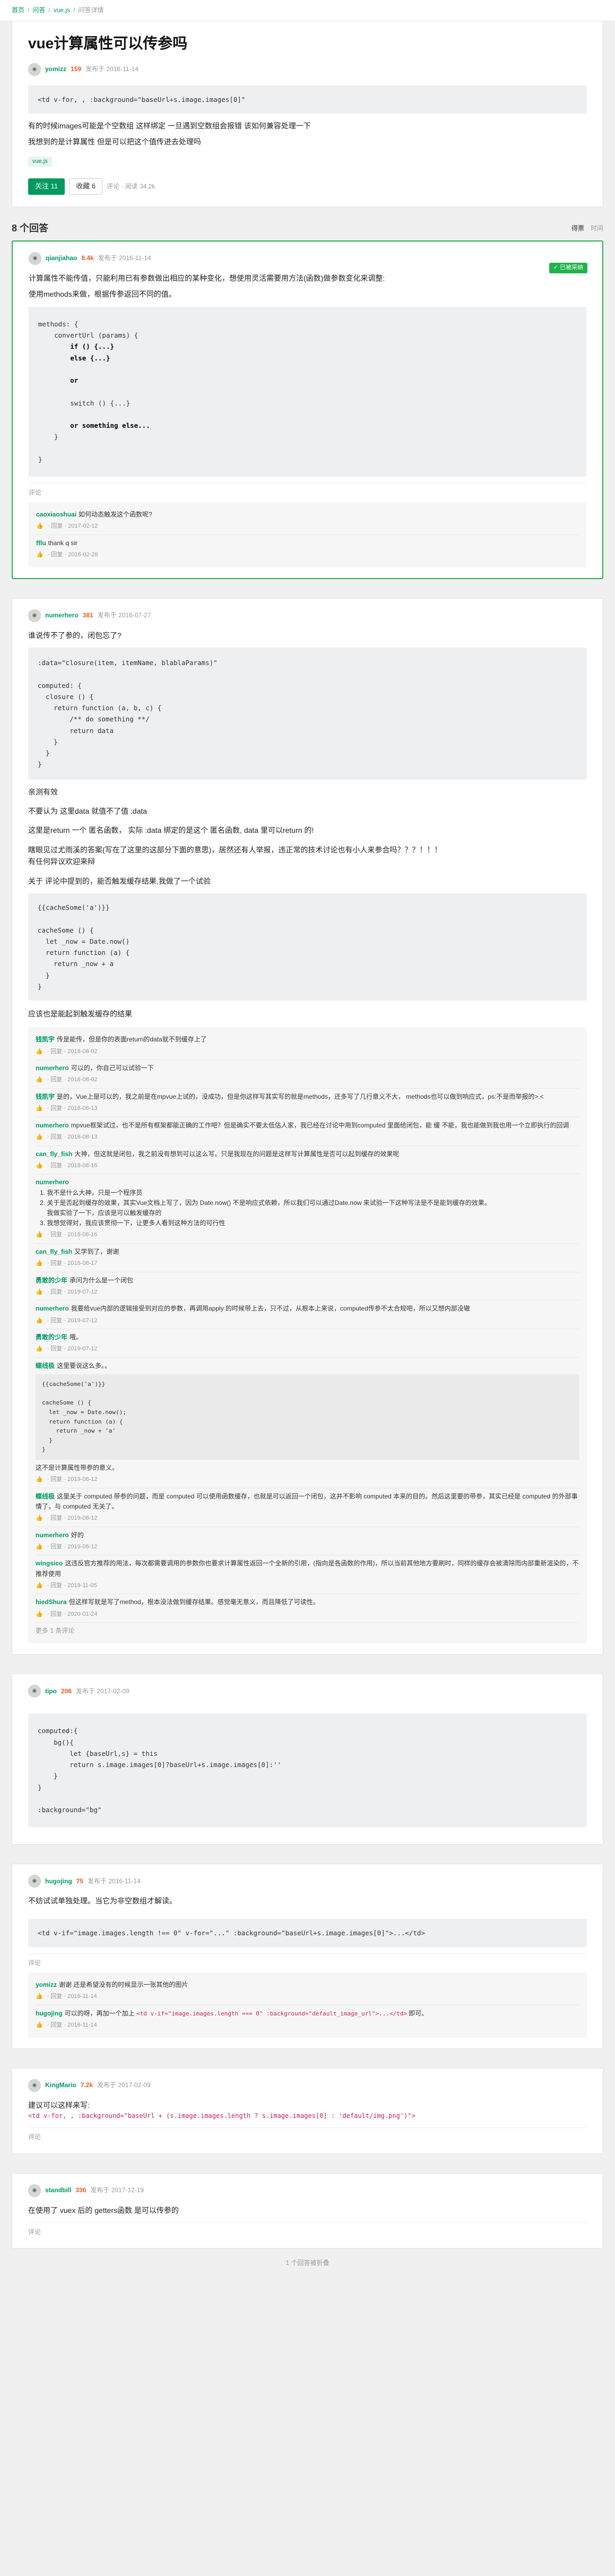 Image resolution: width=615 pixels, height=2576 pixels. I want to click on comment-item: numerhero 可以的，你自己可以试验一下 👍 · 回复 · 2018-08-02, so click(308, 1074).